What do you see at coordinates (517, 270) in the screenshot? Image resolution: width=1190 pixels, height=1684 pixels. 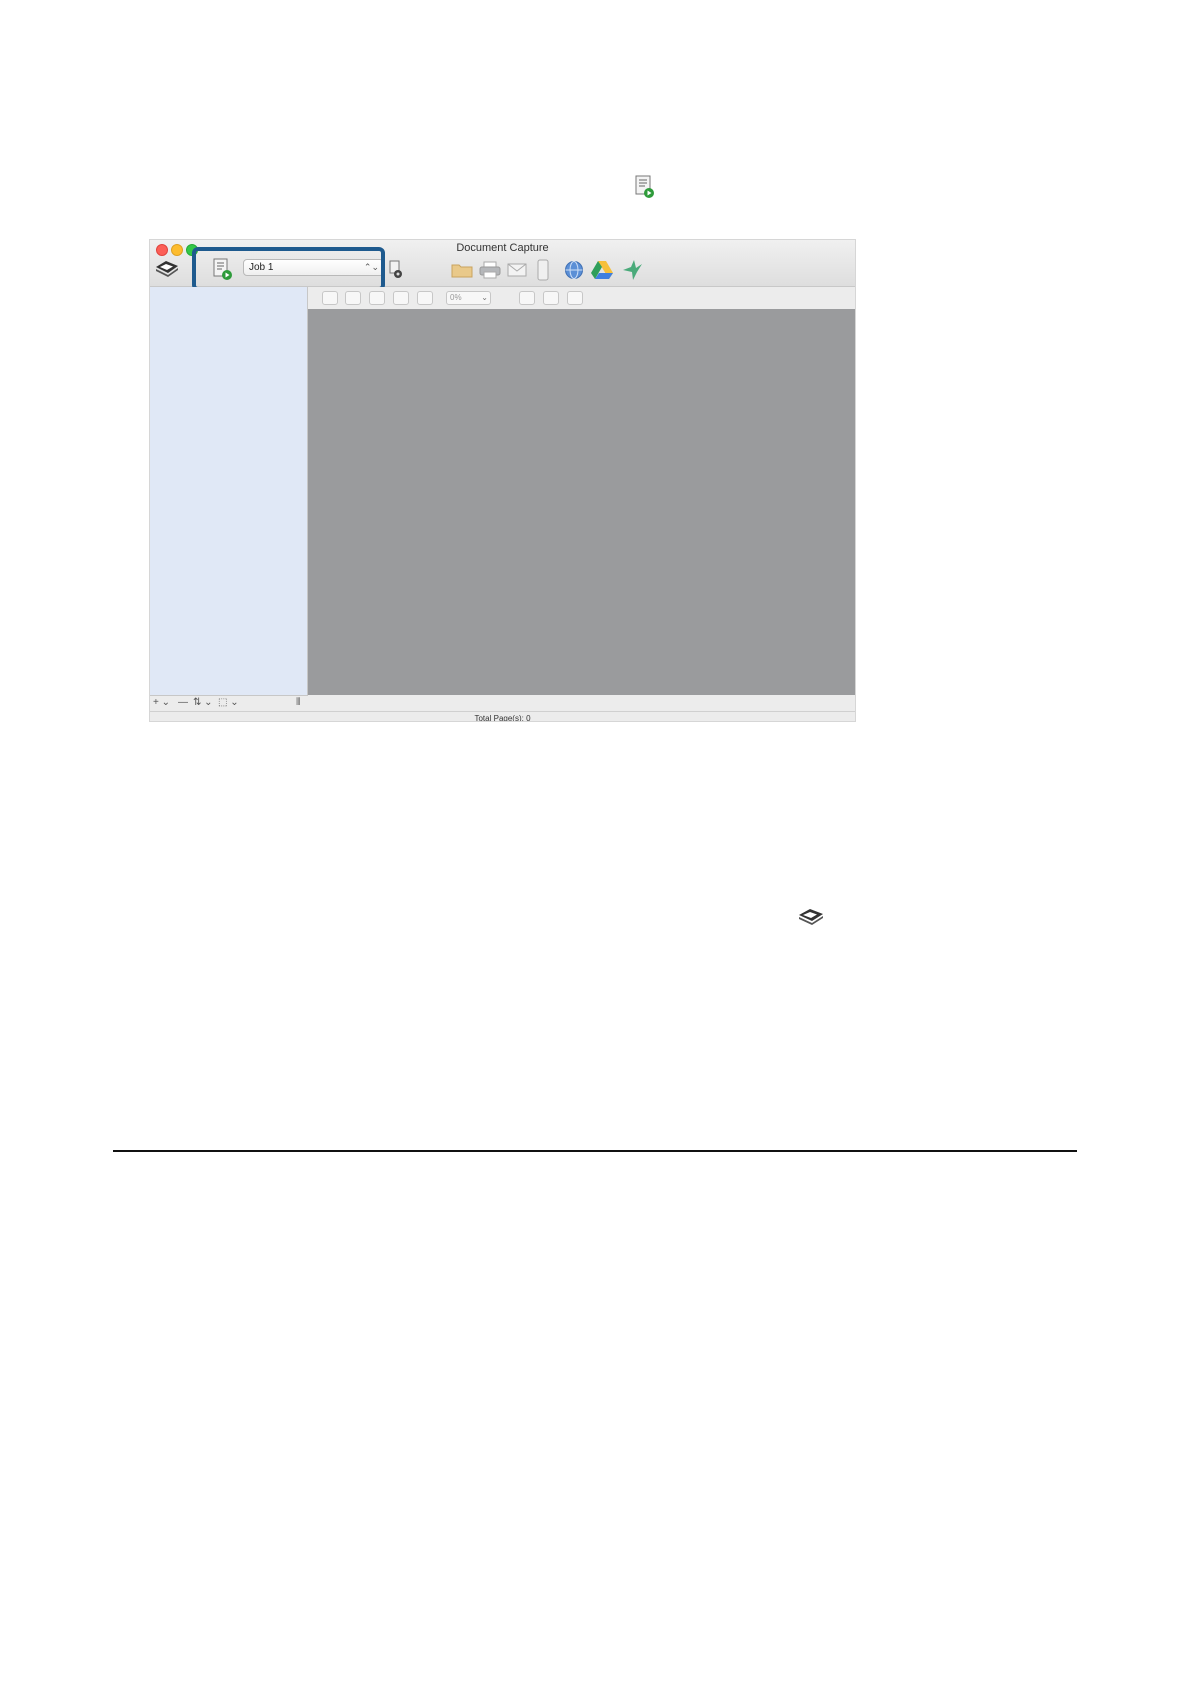 I see `email-icon` at bounding box center [517, 270].